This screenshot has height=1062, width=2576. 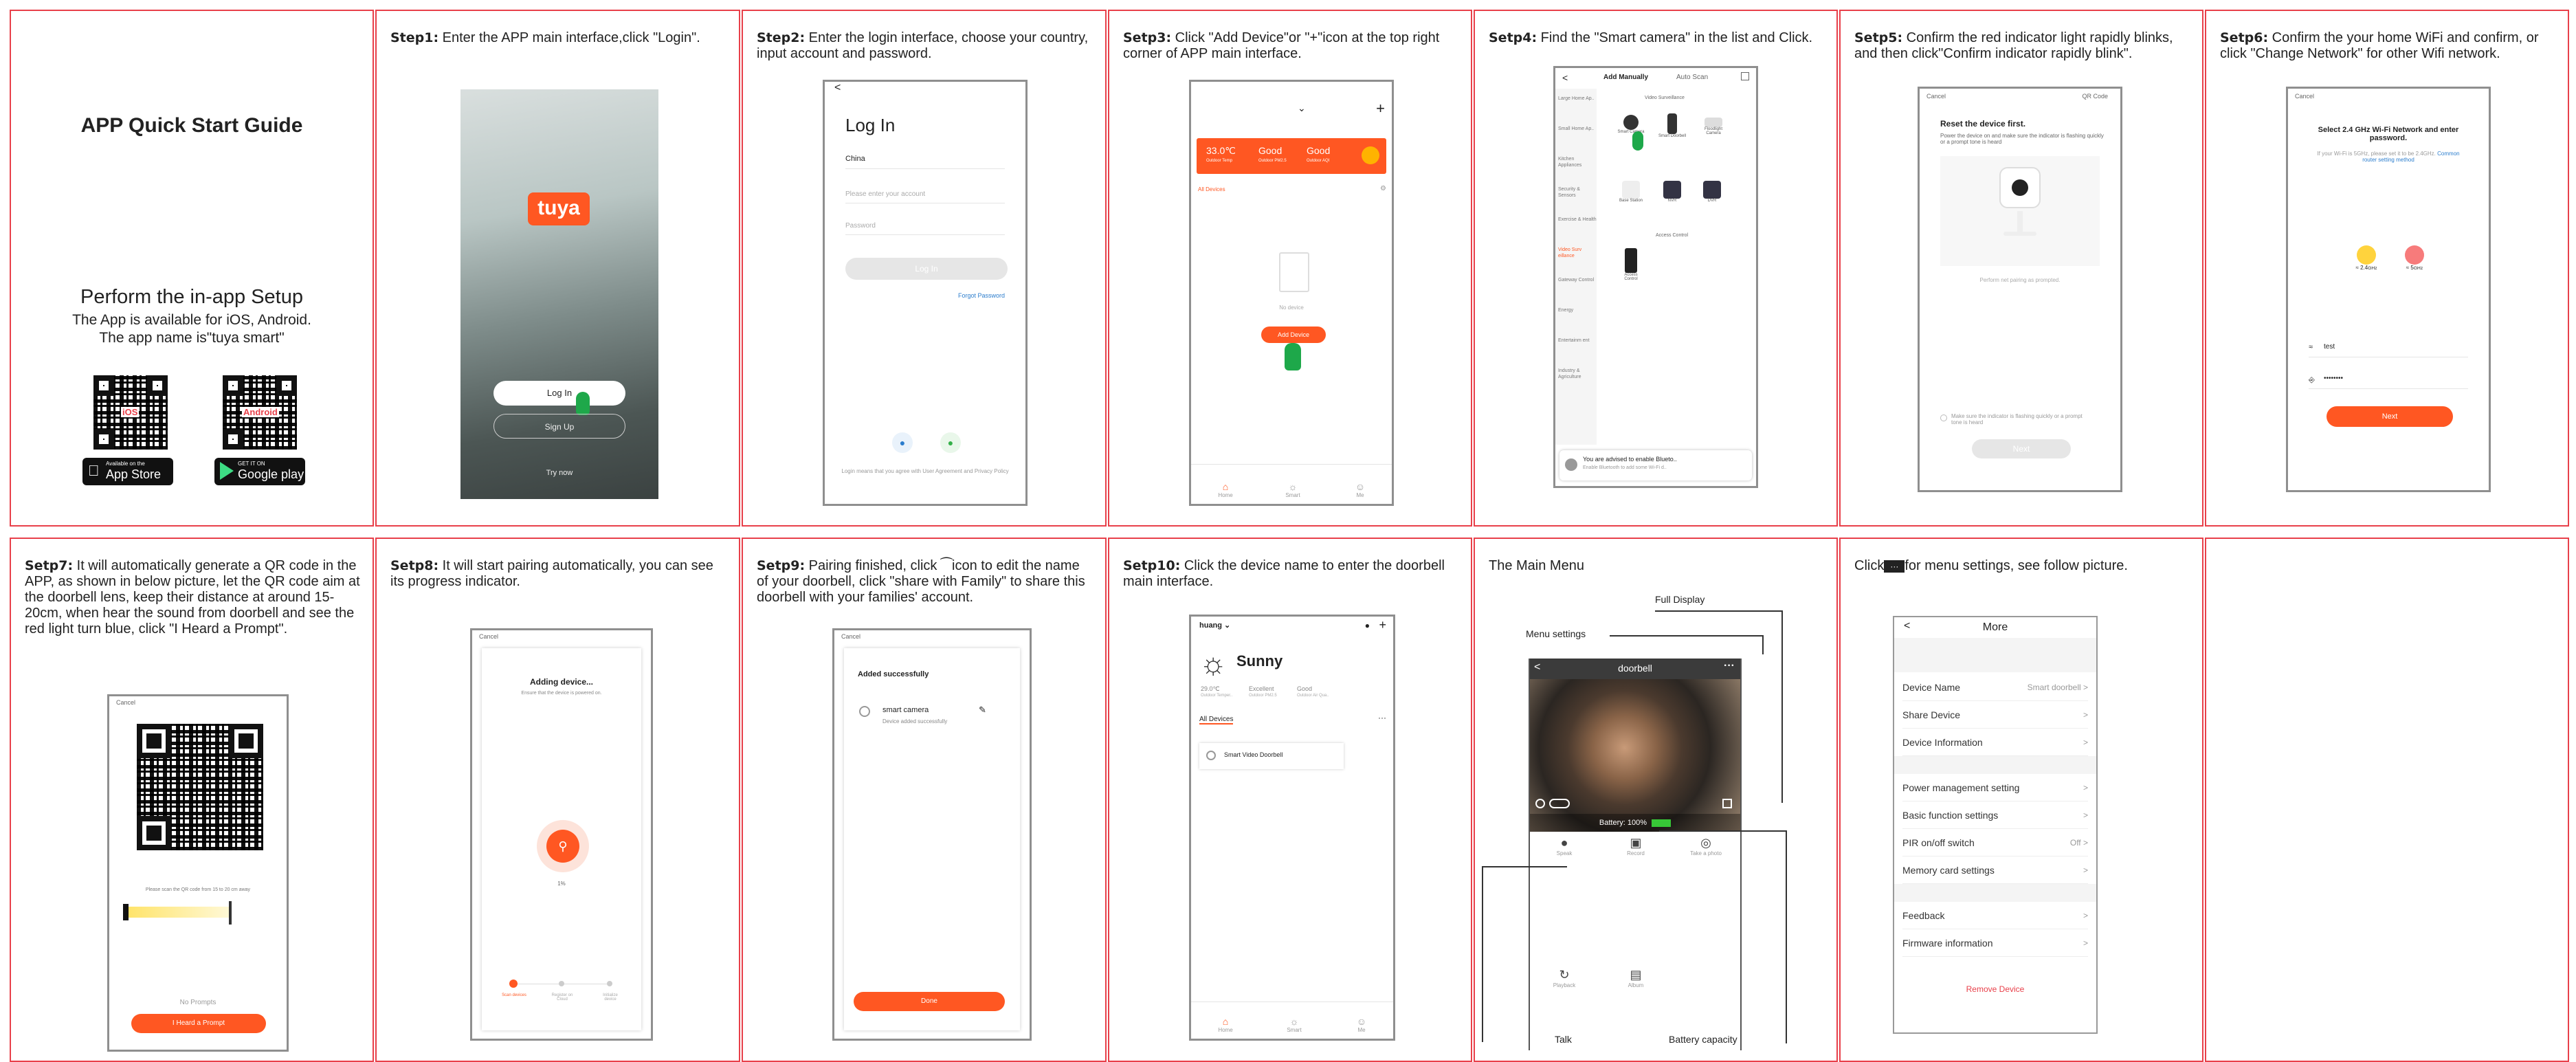 I want to click on category-item: Small Home Ap.., so click(x=1577, y=141).